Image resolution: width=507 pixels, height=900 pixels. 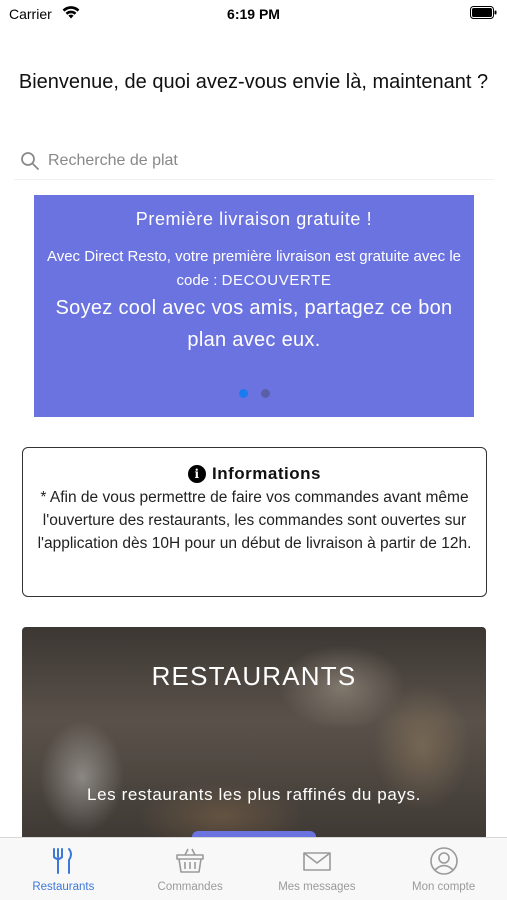 What do you see at coordinates (483, 12) in the screenshot?
I see `battery-icon` at bounding box center [483, 12].